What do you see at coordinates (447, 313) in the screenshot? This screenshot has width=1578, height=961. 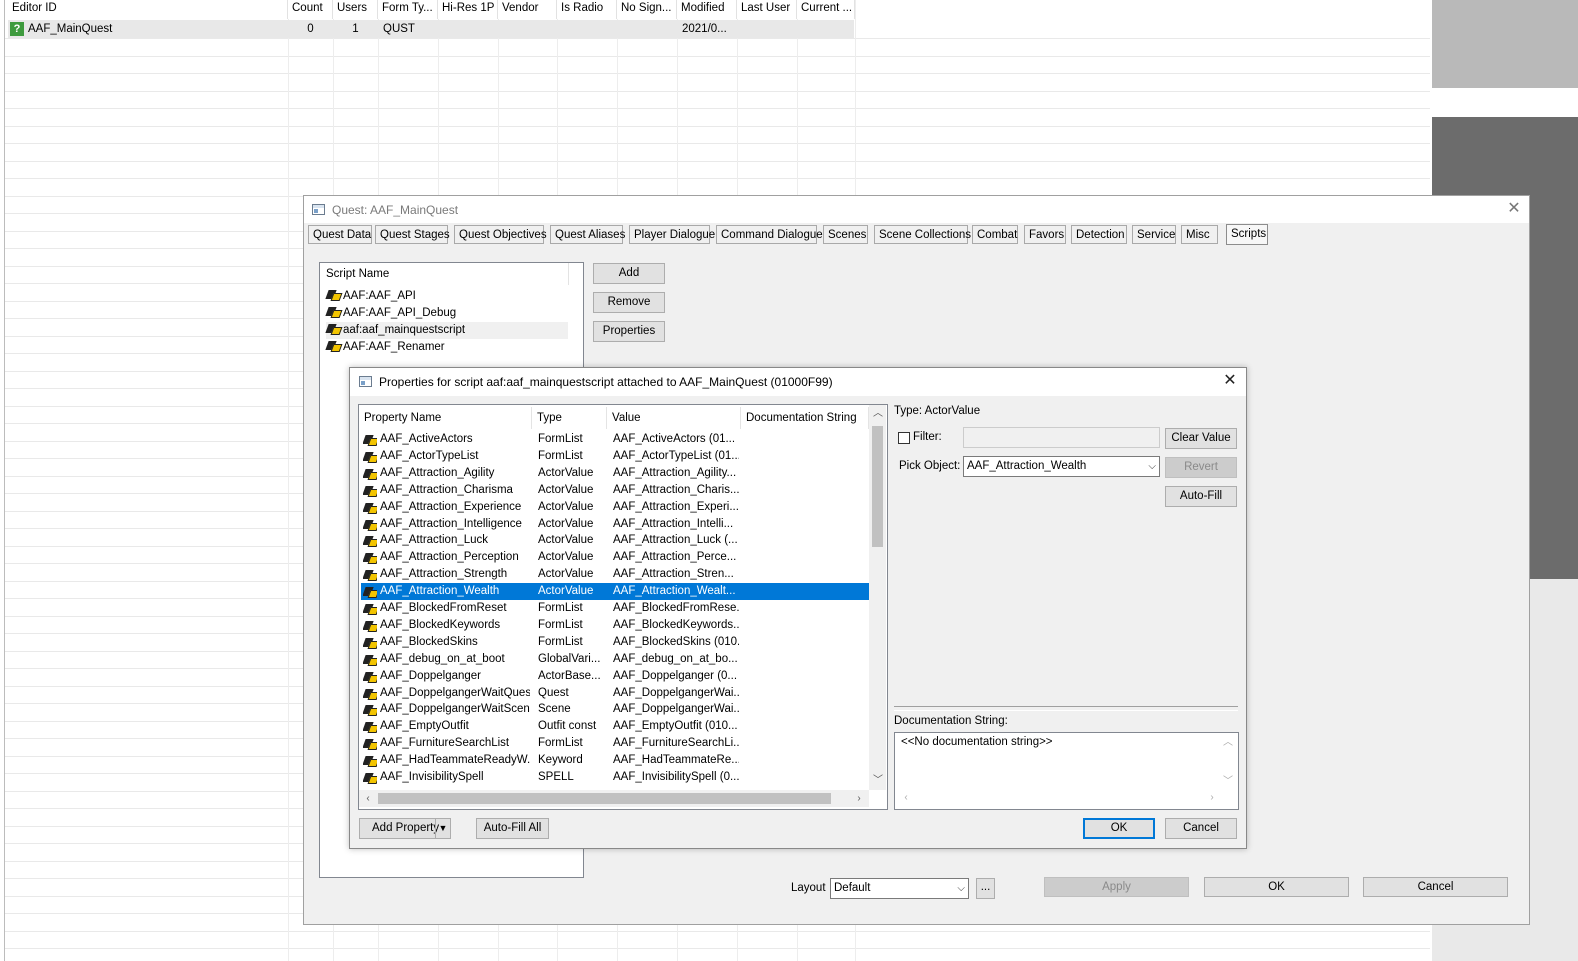 I see `list-item: AAF:AAF_API_Debug` at bounding box center [447, 313].